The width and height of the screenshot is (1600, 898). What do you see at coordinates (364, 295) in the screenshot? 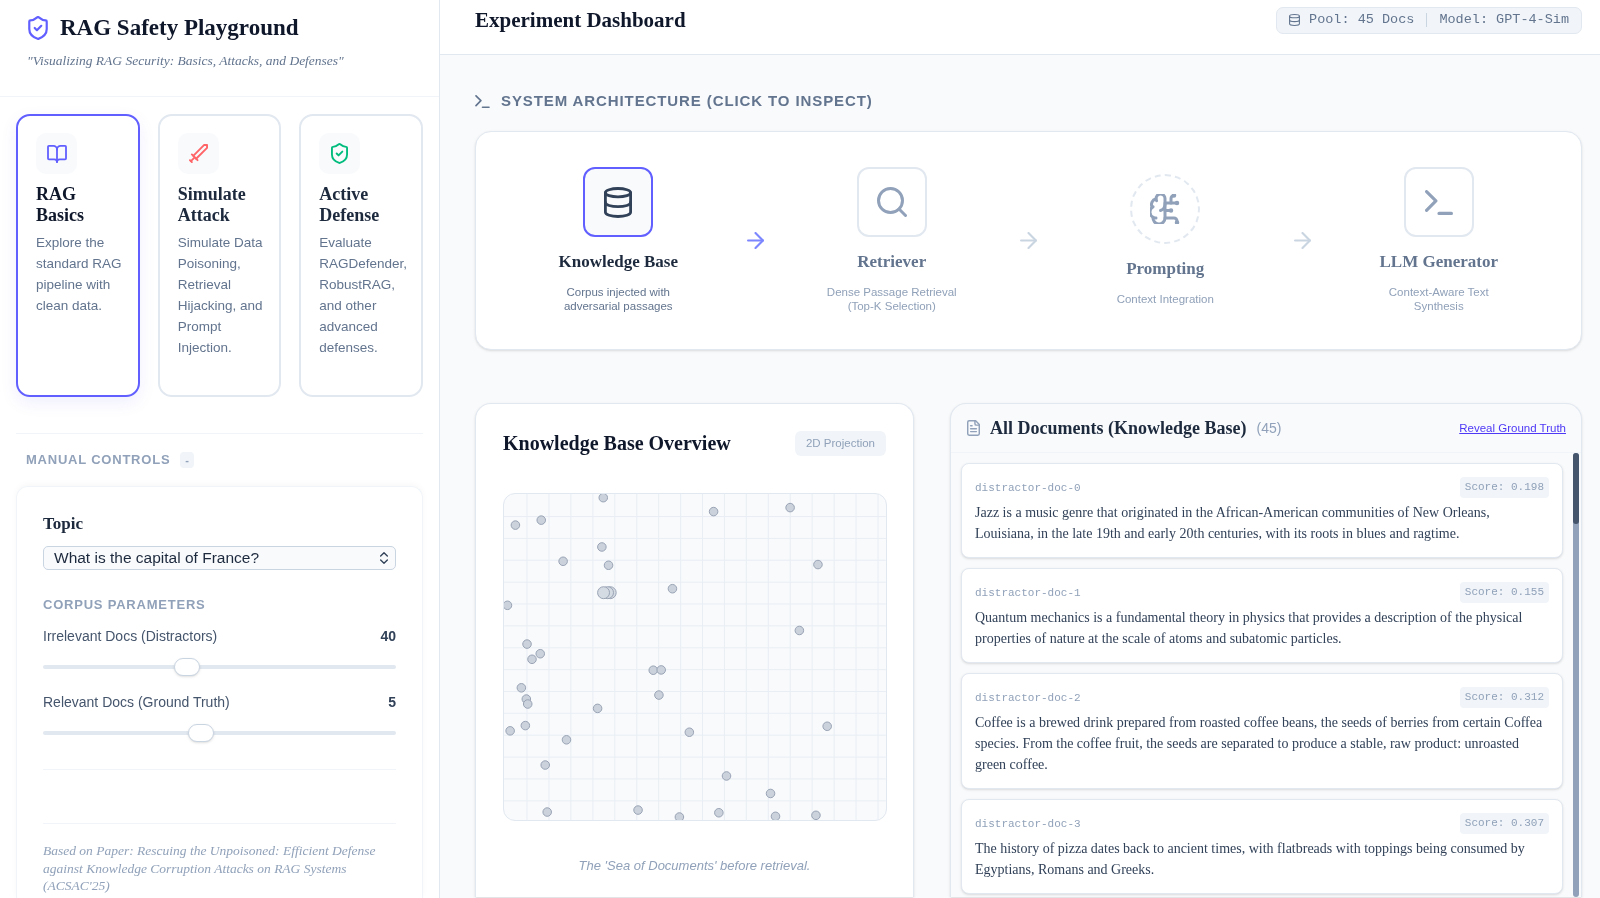
I see `mode-description: Evaluate RAGDefender, RobustRAG, and other advanced defenses.` at bounding box center [364, 295].